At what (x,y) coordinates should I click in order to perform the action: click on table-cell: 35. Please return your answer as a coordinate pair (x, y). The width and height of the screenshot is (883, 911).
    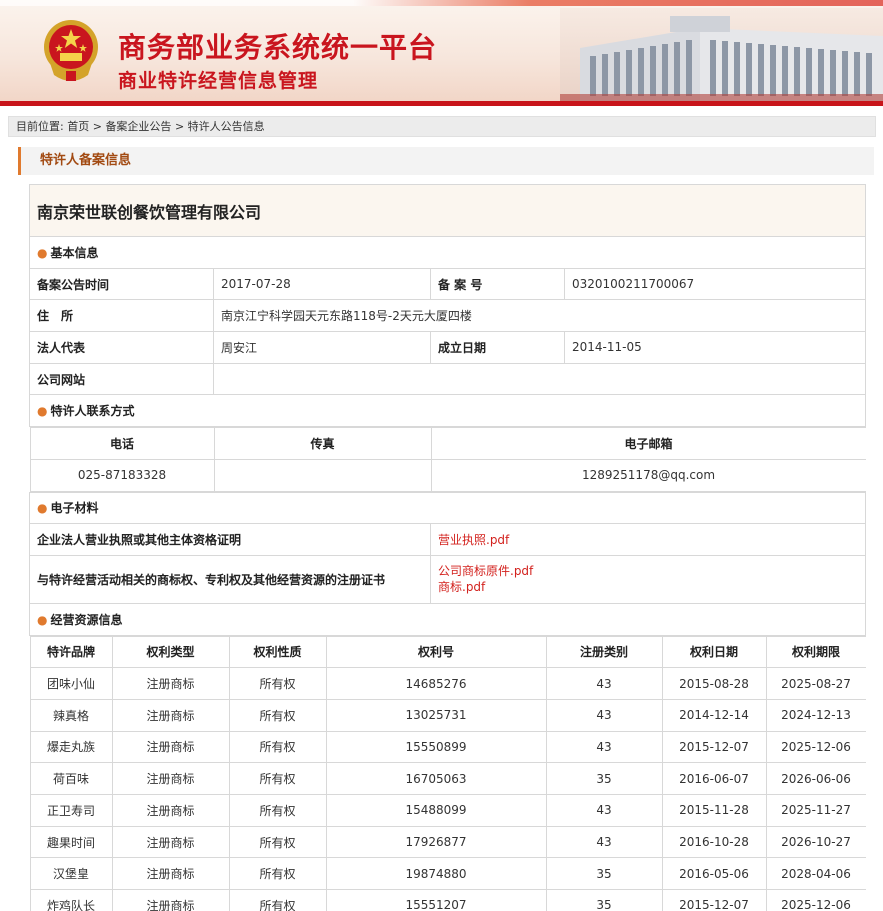
    Looking at the image, I should click on (604, 778).